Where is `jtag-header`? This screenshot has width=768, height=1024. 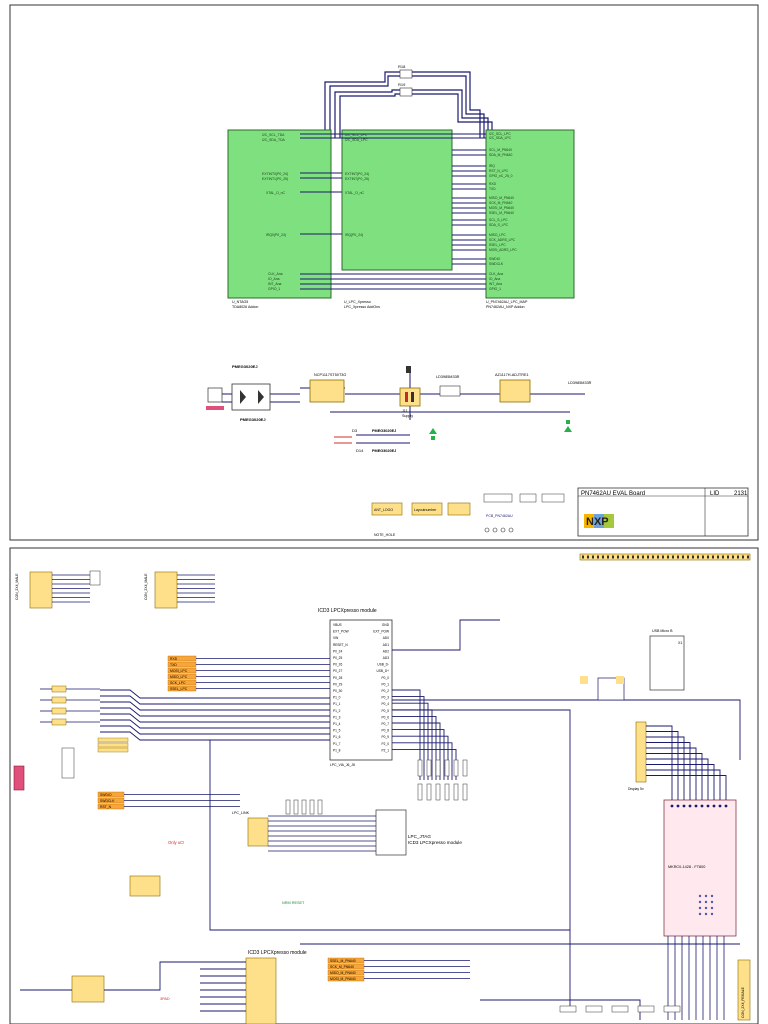 jtag-header is located at coordinates (258, 832).